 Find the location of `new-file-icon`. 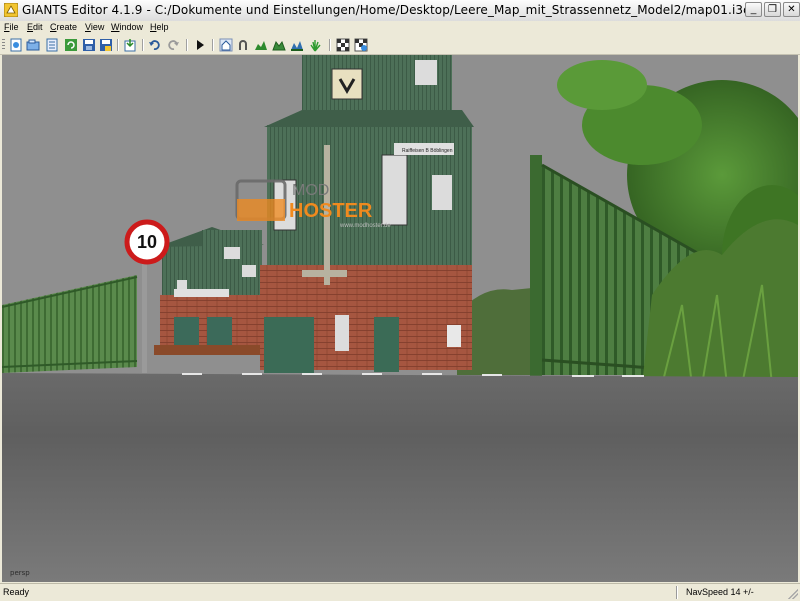

new-file-icon is located at coordinates (16, 45).